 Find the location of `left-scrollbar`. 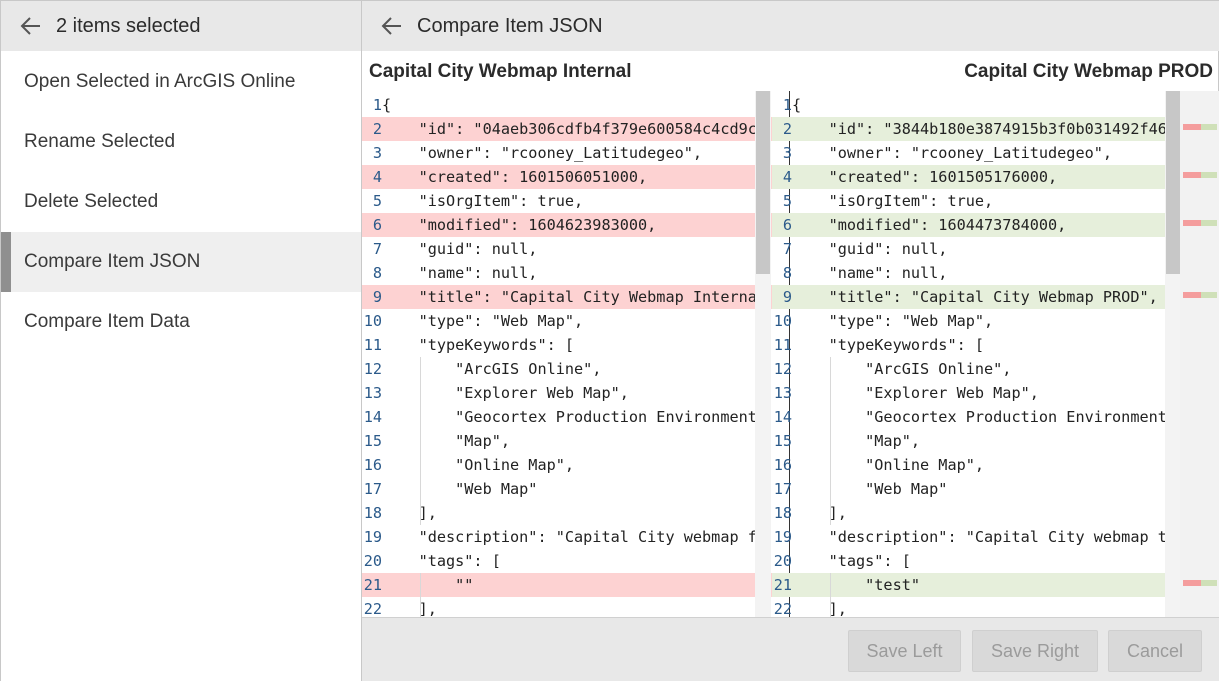

left-scrollbar is located at coordinates (763, 354).